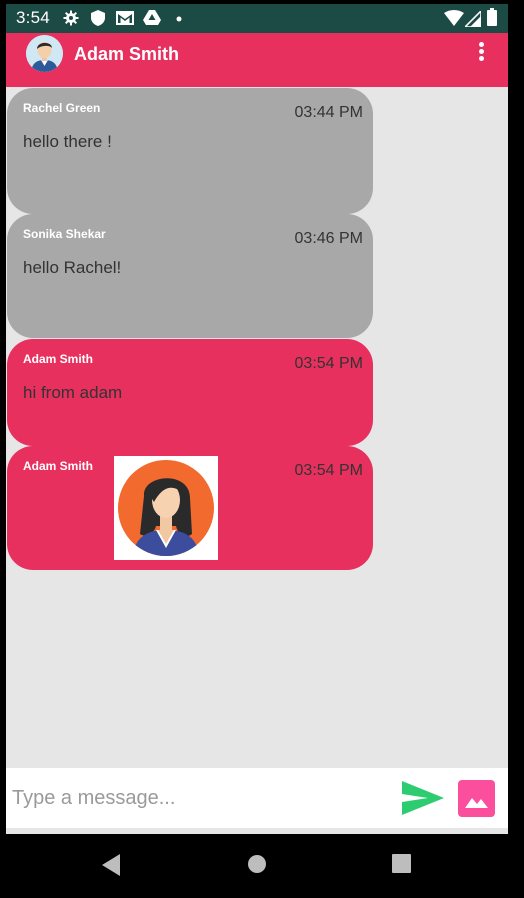 The height and width of the screenshot is (898, 524). What do you see at coordinates (257, 18) in the screenshot?
I see `status-bar: 3:54` at bounding box center [257, 18].